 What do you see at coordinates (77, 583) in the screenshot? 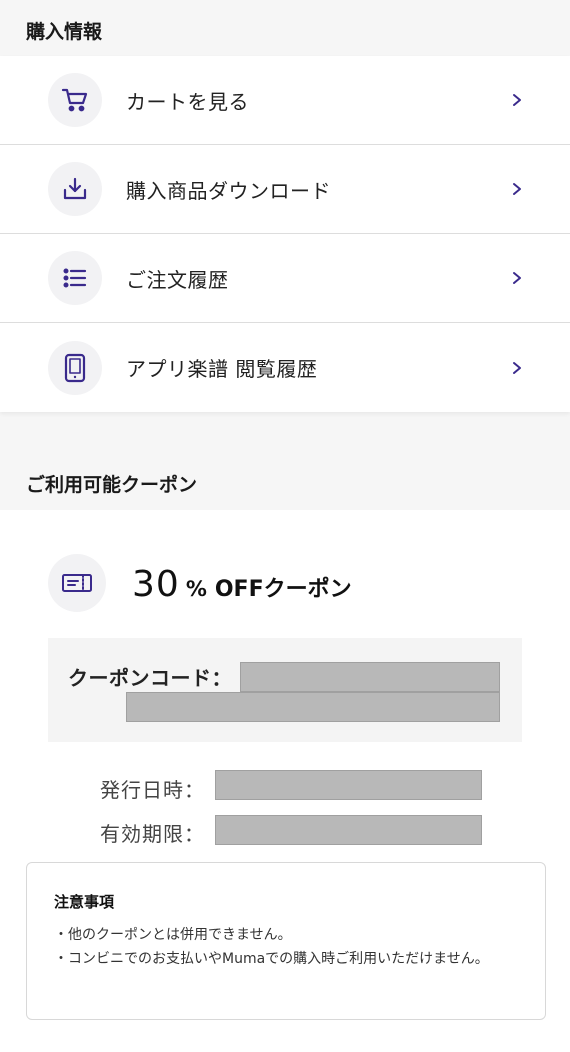
I see `ticket-icon` at bounding box center [77, 583].